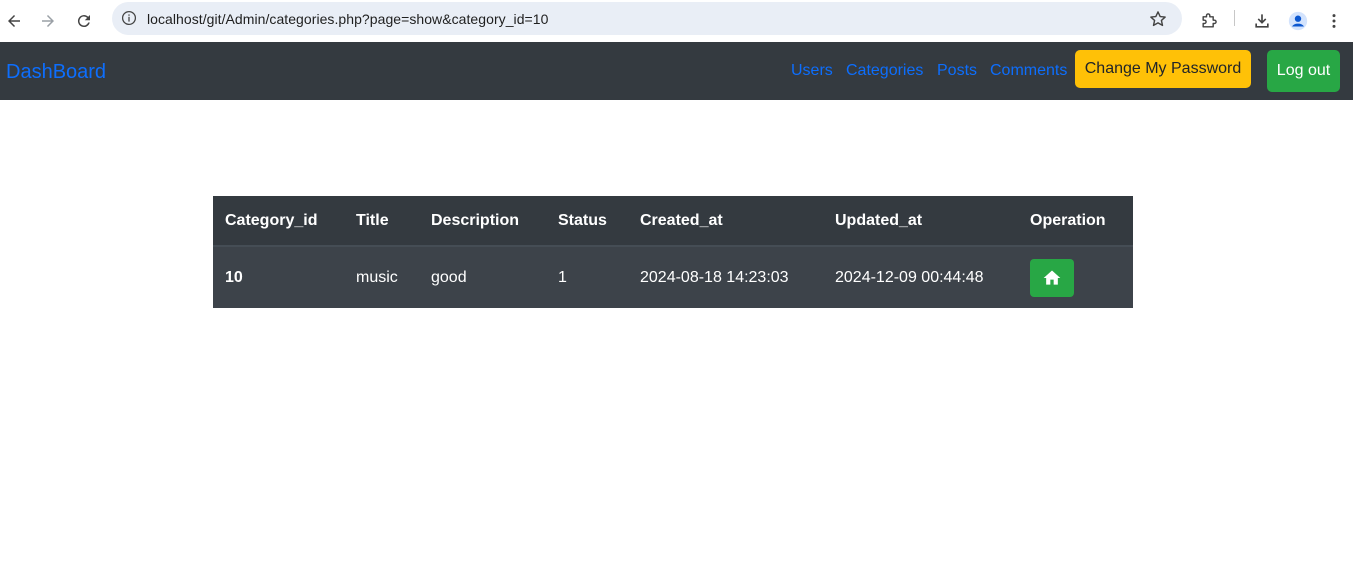 This screenshot has width=1353, height=576. I want to click on home-icon, so click(1052, 277).